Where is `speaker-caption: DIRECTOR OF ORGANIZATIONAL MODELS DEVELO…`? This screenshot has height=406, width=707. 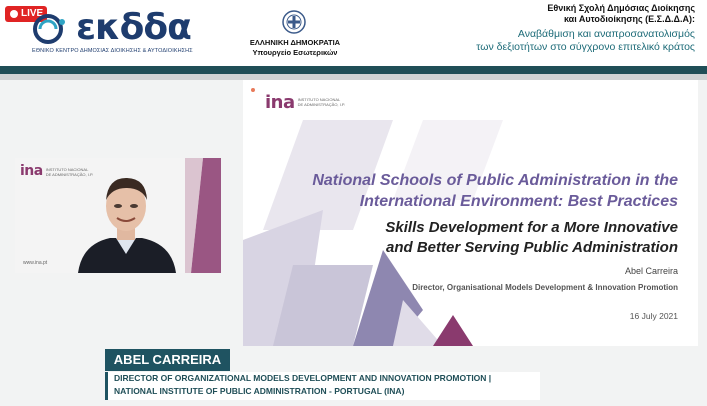
speaker-caption: DIRECTOR OF ORGANIZATIONAL MODELS DEVELO… is located at coordinates (322, 386).